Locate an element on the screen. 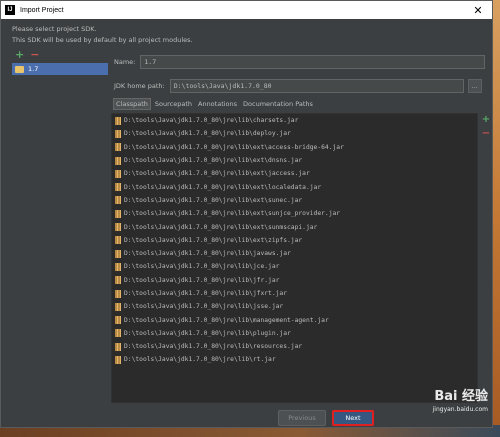 The width and height of the screenshot is (500, 437). window-title: Import Project is located at coordinates (42, 10).